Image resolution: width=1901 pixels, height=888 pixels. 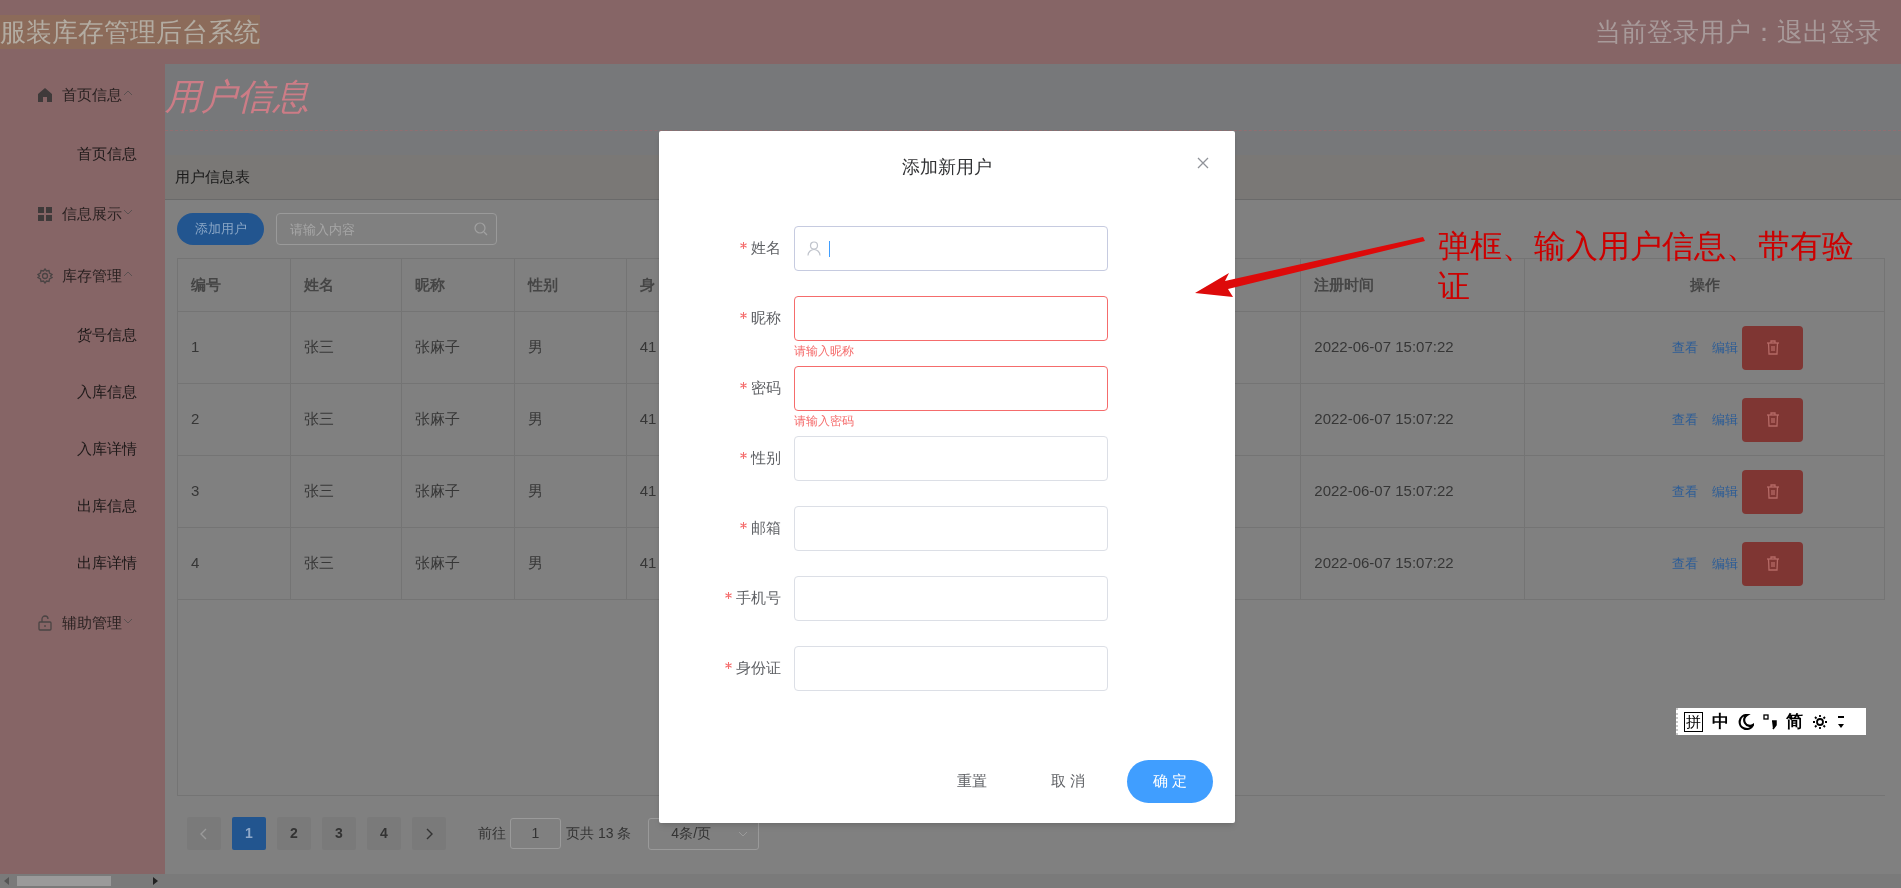 I want to click on column-header: 姓名, so click(x=346, y=285).